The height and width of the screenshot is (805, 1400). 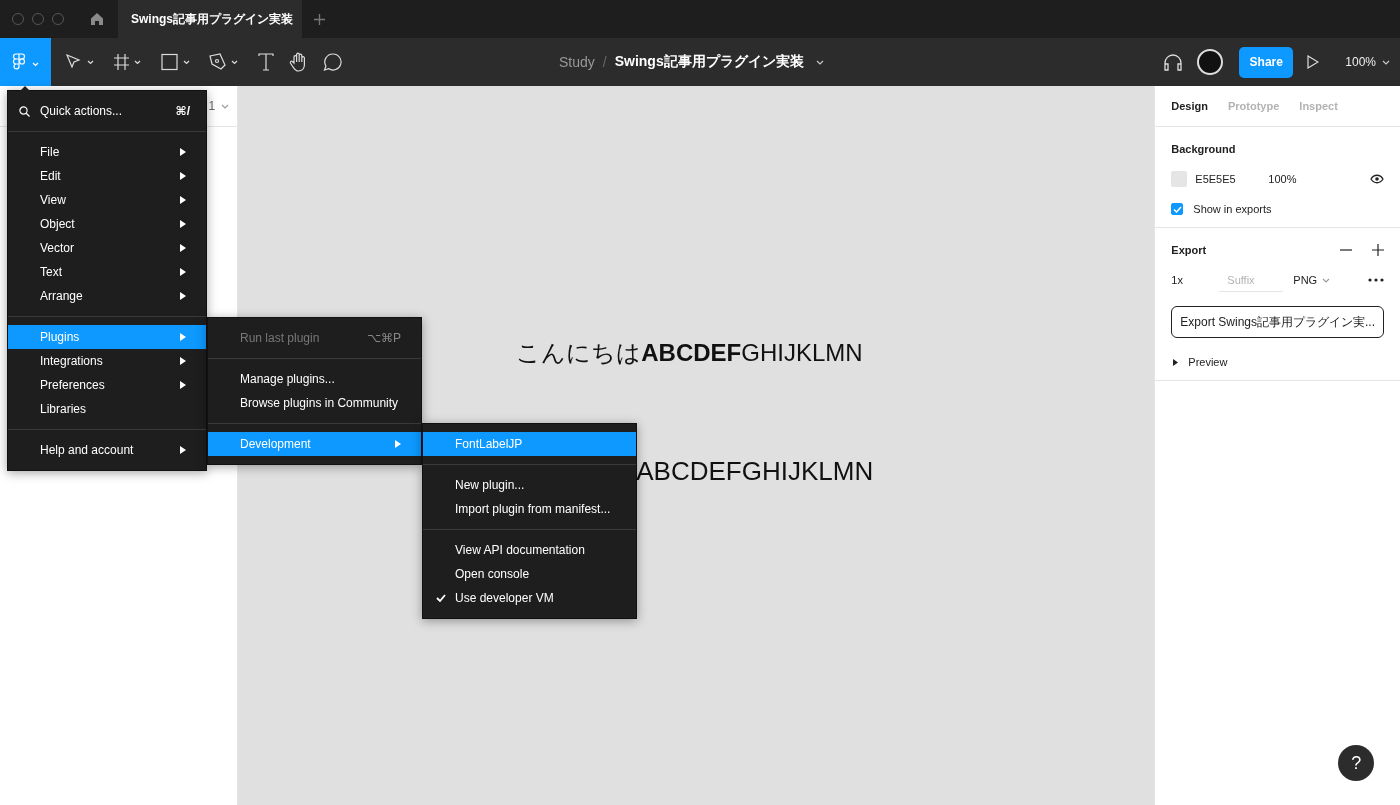 What do you see at coordinates (1282, 179) in the screenshot?
I see `opacity-value: 100%` at bounding box center [1282, 179].